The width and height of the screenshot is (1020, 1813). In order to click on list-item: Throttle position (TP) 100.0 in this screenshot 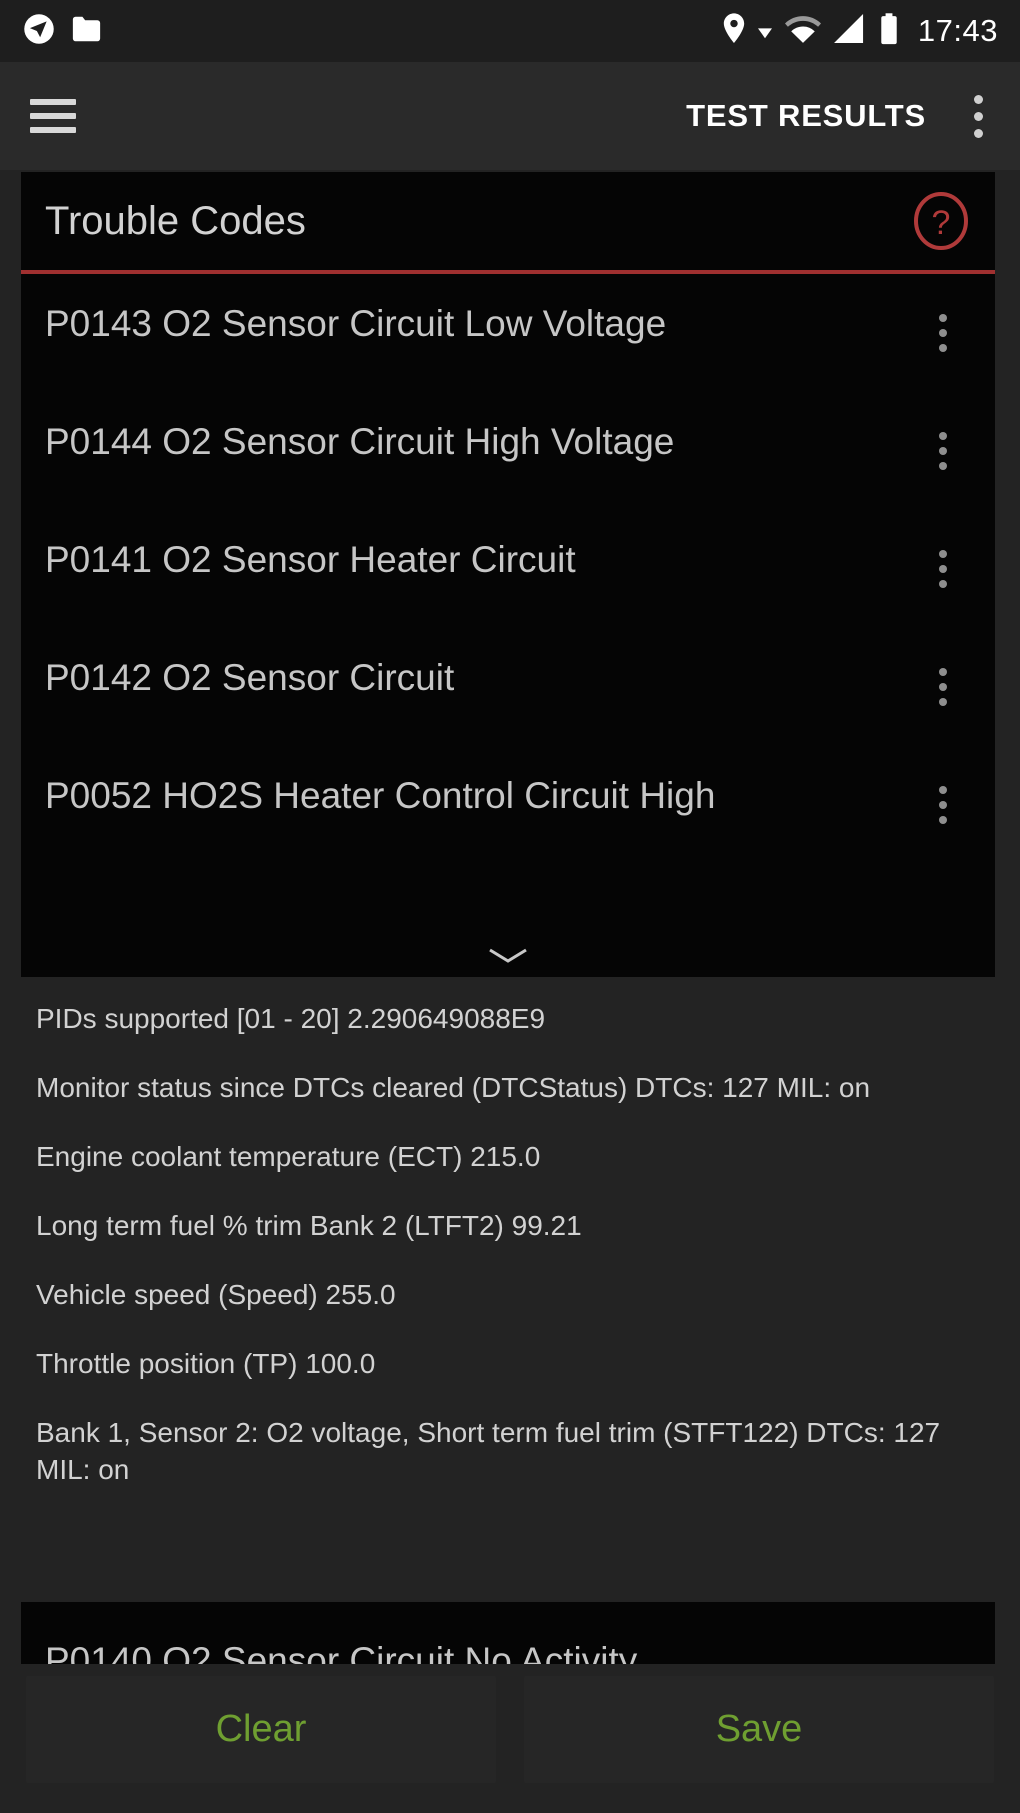, I will do `click(206, 1363)`.